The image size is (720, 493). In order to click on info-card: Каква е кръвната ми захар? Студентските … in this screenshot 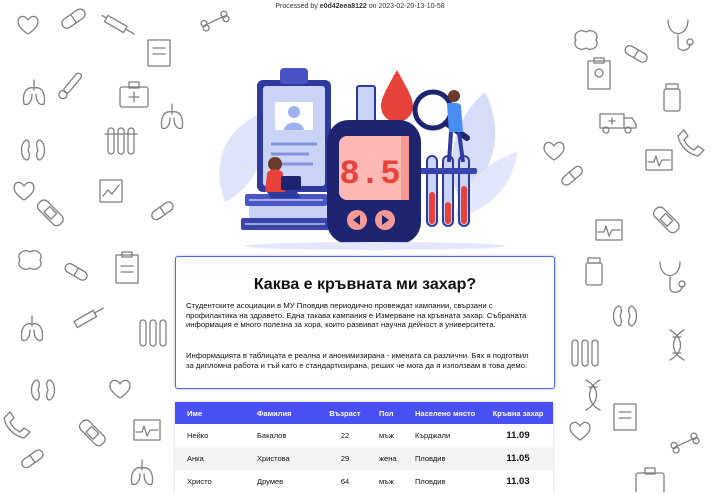, I will do `click(365, 322)`.